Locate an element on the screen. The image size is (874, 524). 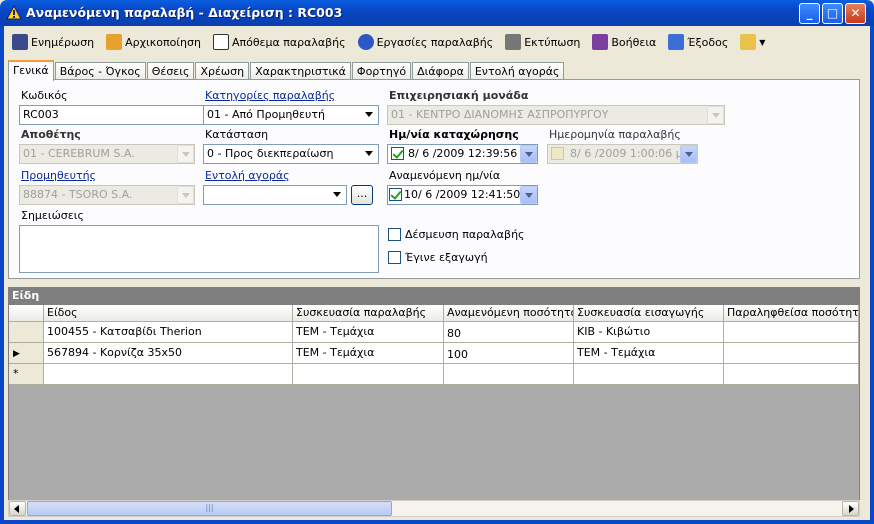
depositor-select: 01 - CEREBRUM S.A. is located at coordinates (107, 154).